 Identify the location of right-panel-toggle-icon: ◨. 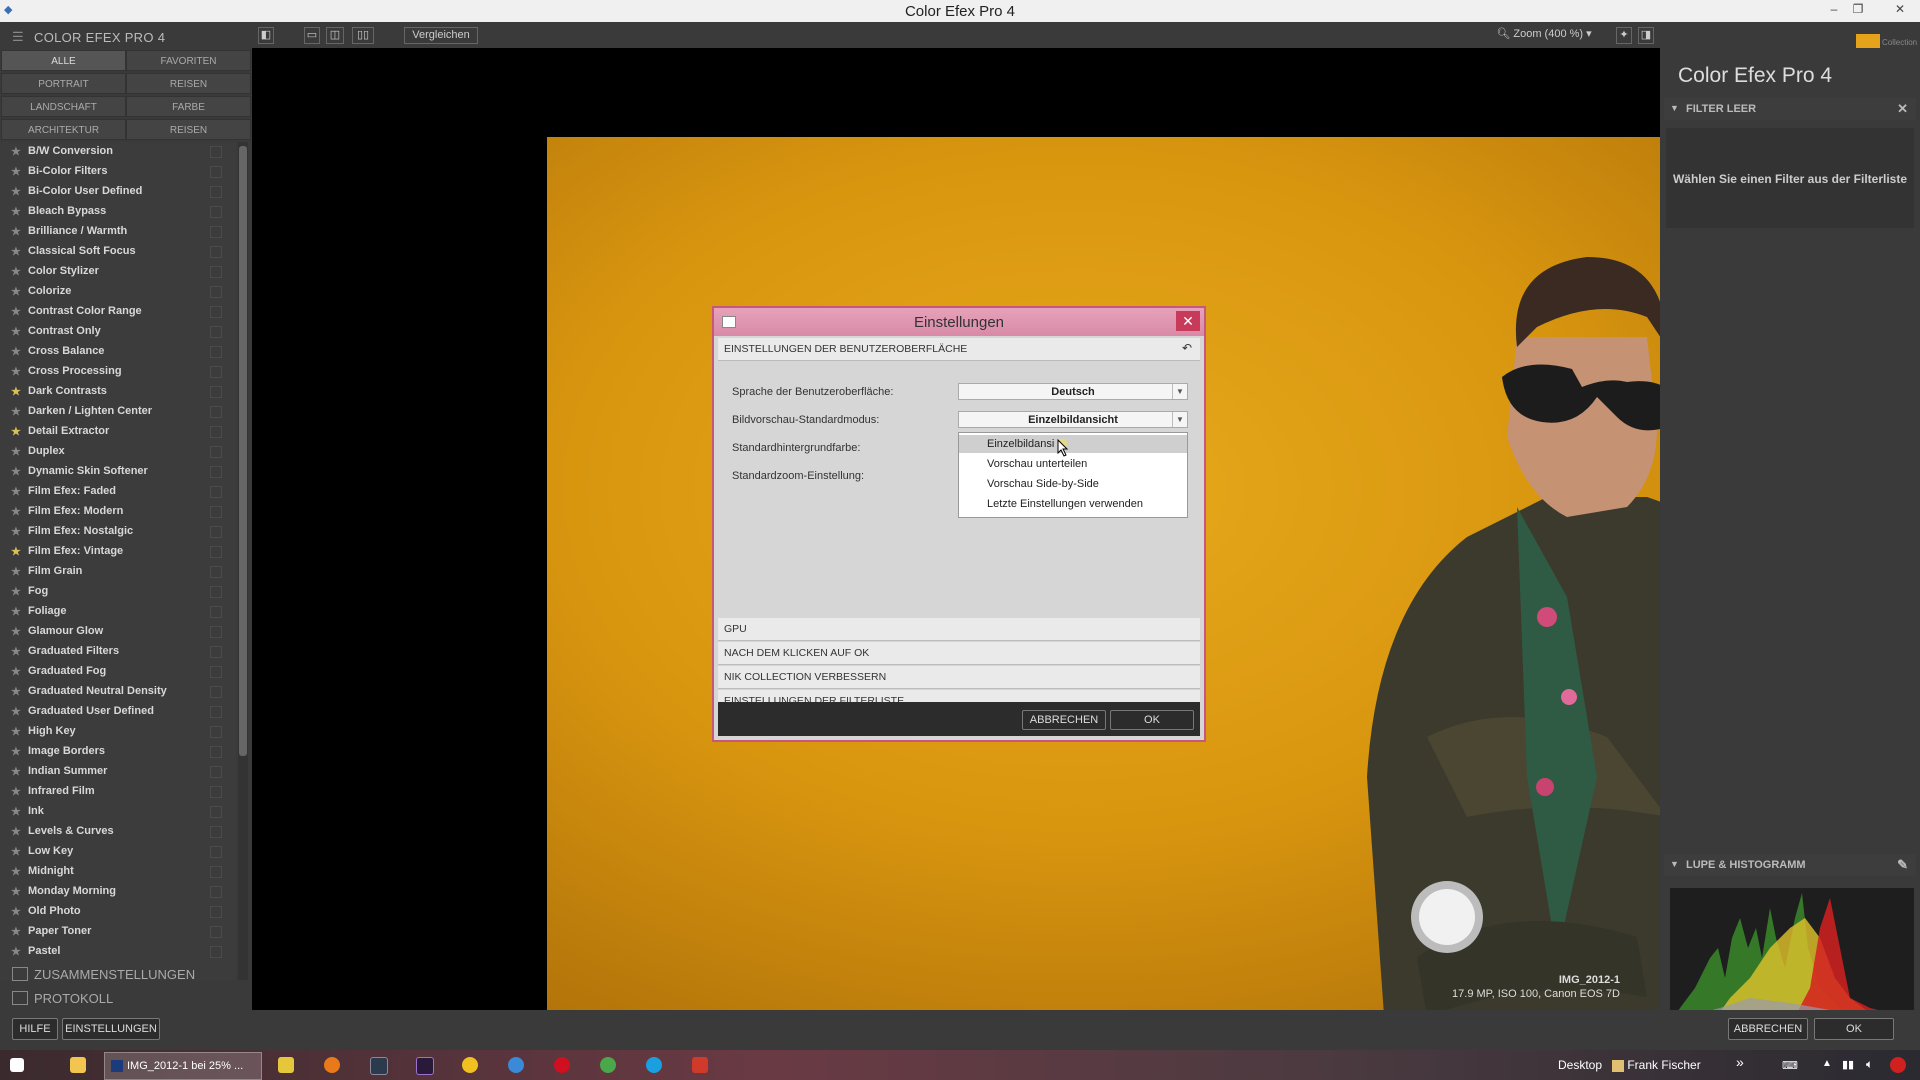
(1646, 35).